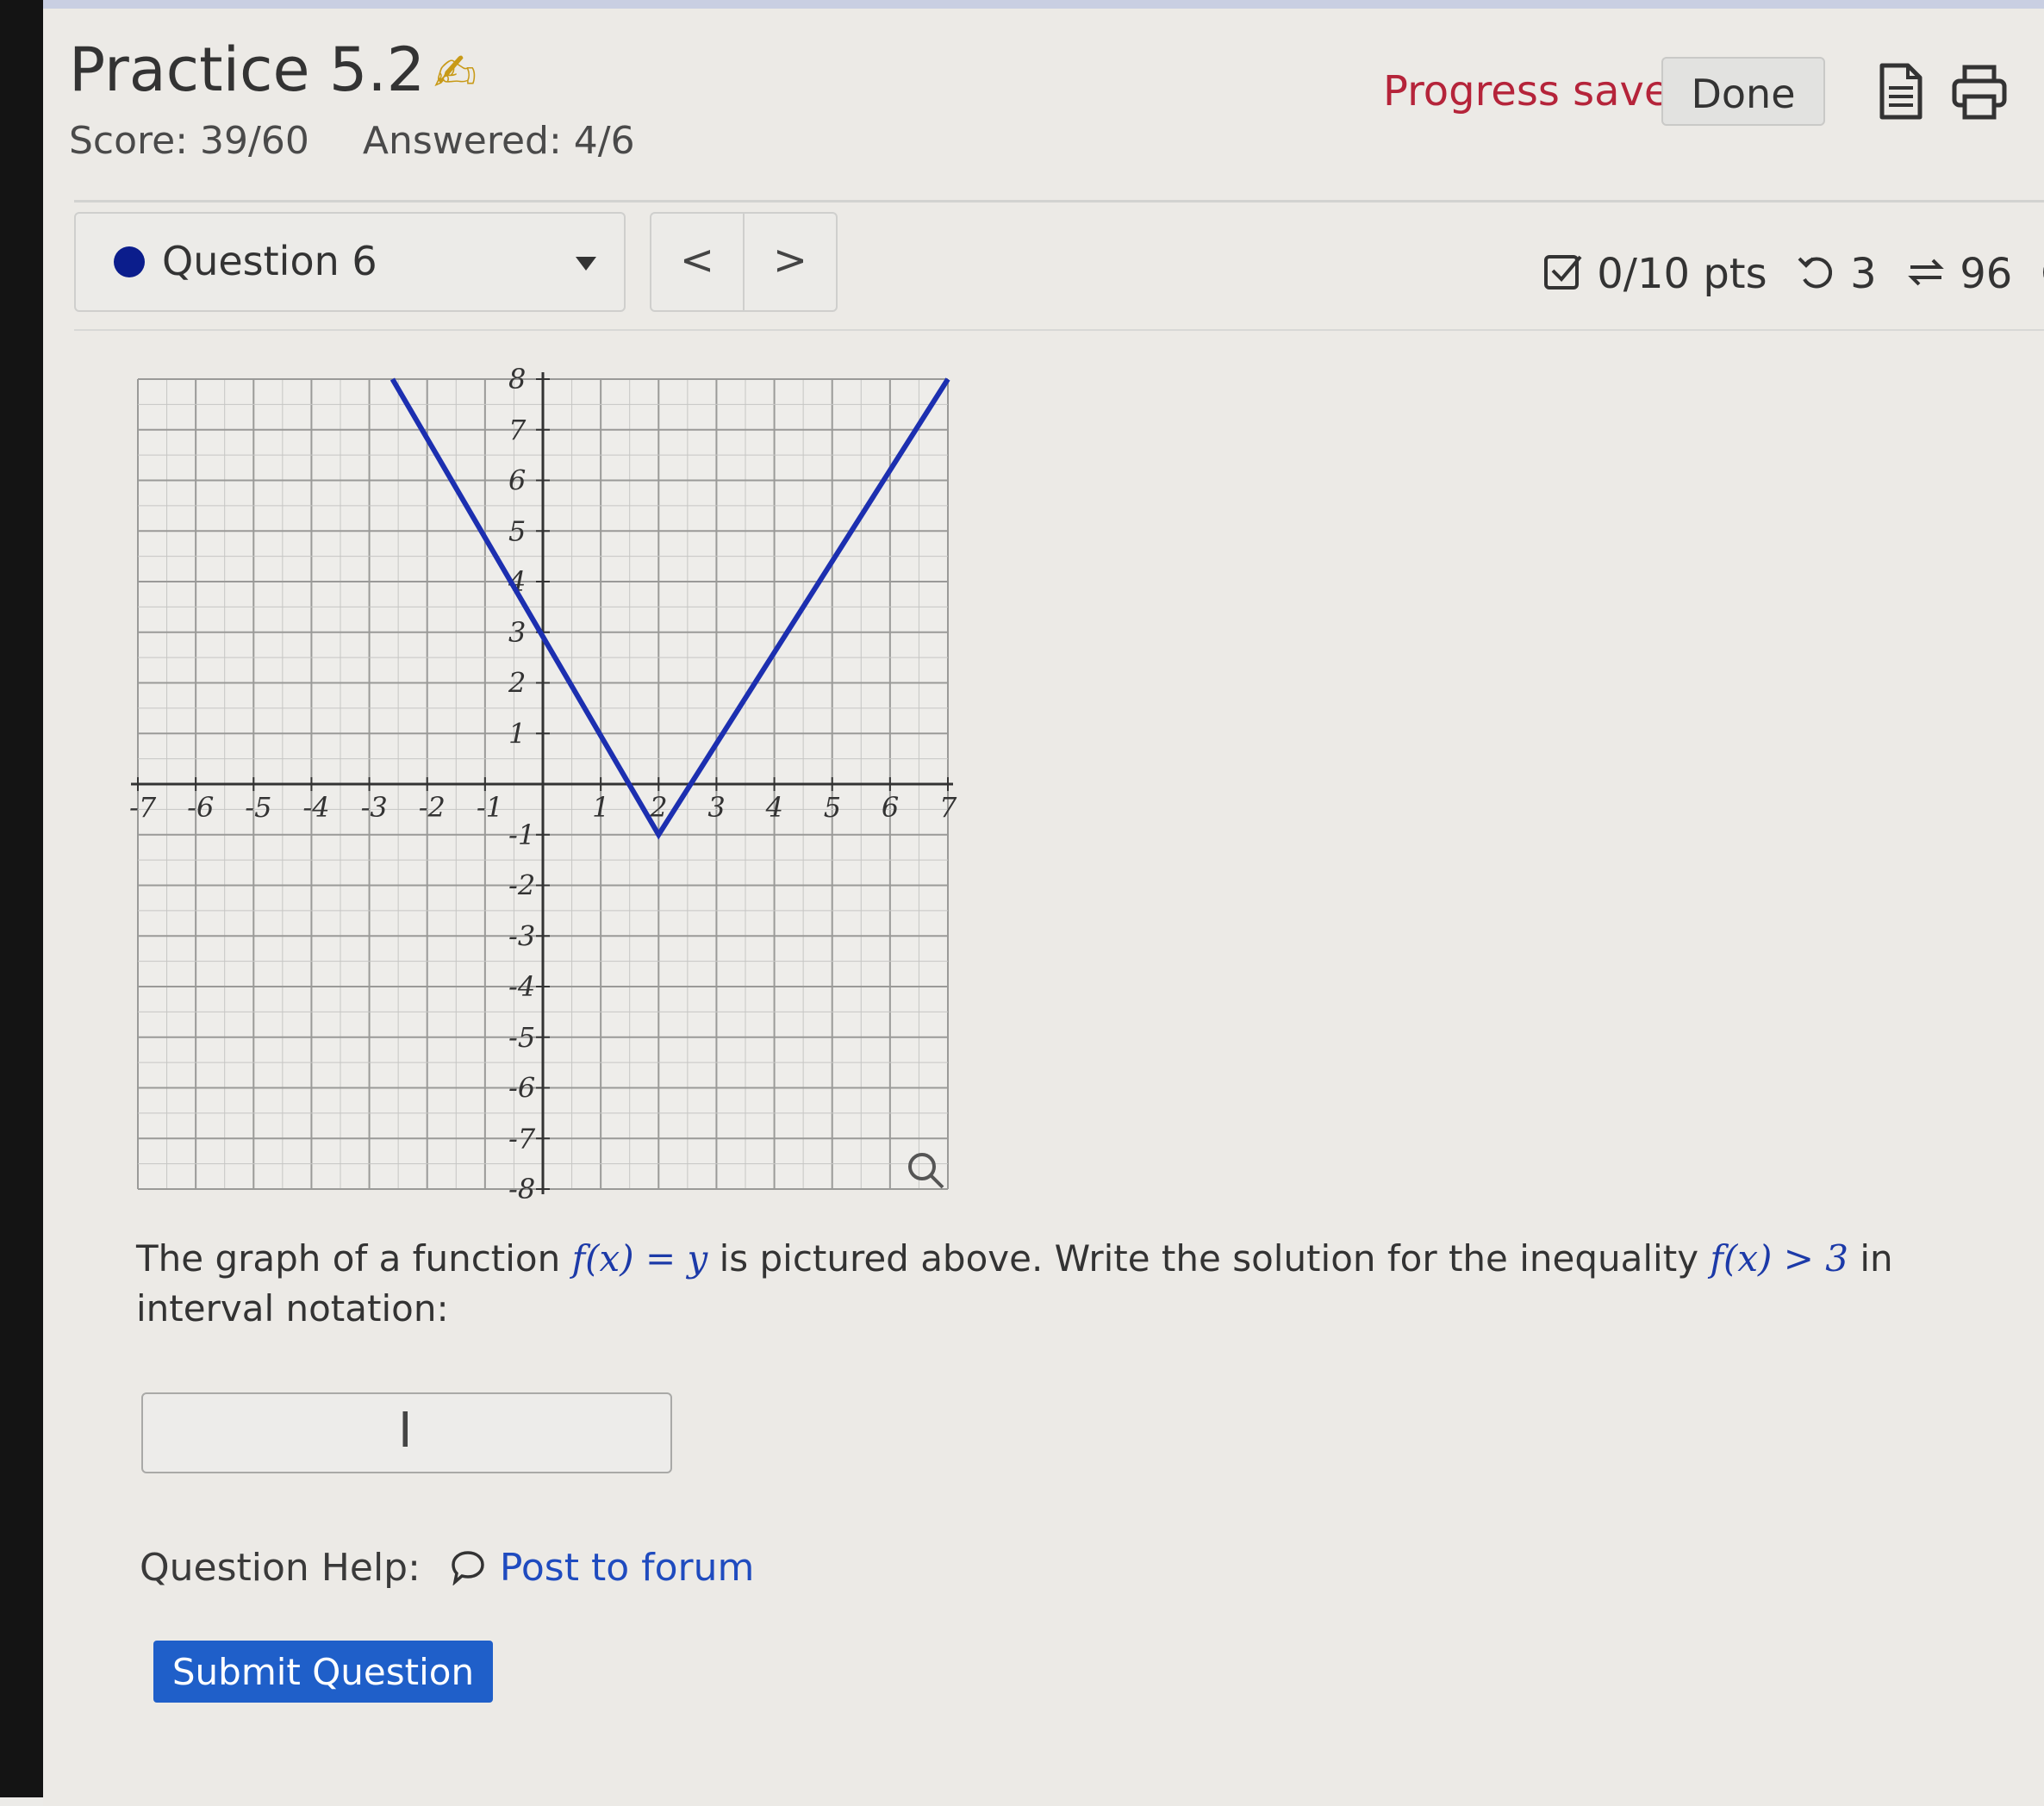 The height and width of the screenshot is (1806, 2044). What do you see at coordinates (832, 807) in the screenshot?
I see `x-tick-label: 5` at bounding box center [832, 807].